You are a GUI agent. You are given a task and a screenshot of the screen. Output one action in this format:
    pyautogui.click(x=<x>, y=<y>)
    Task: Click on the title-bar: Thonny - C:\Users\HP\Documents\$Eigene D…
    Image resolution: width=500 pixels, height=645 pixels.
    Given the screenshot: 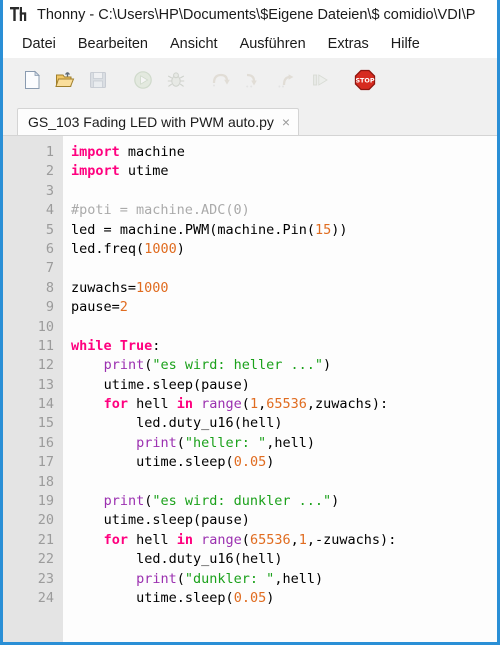 What is the action you would take?
    pyautogui.click(x=250, y=15)
    